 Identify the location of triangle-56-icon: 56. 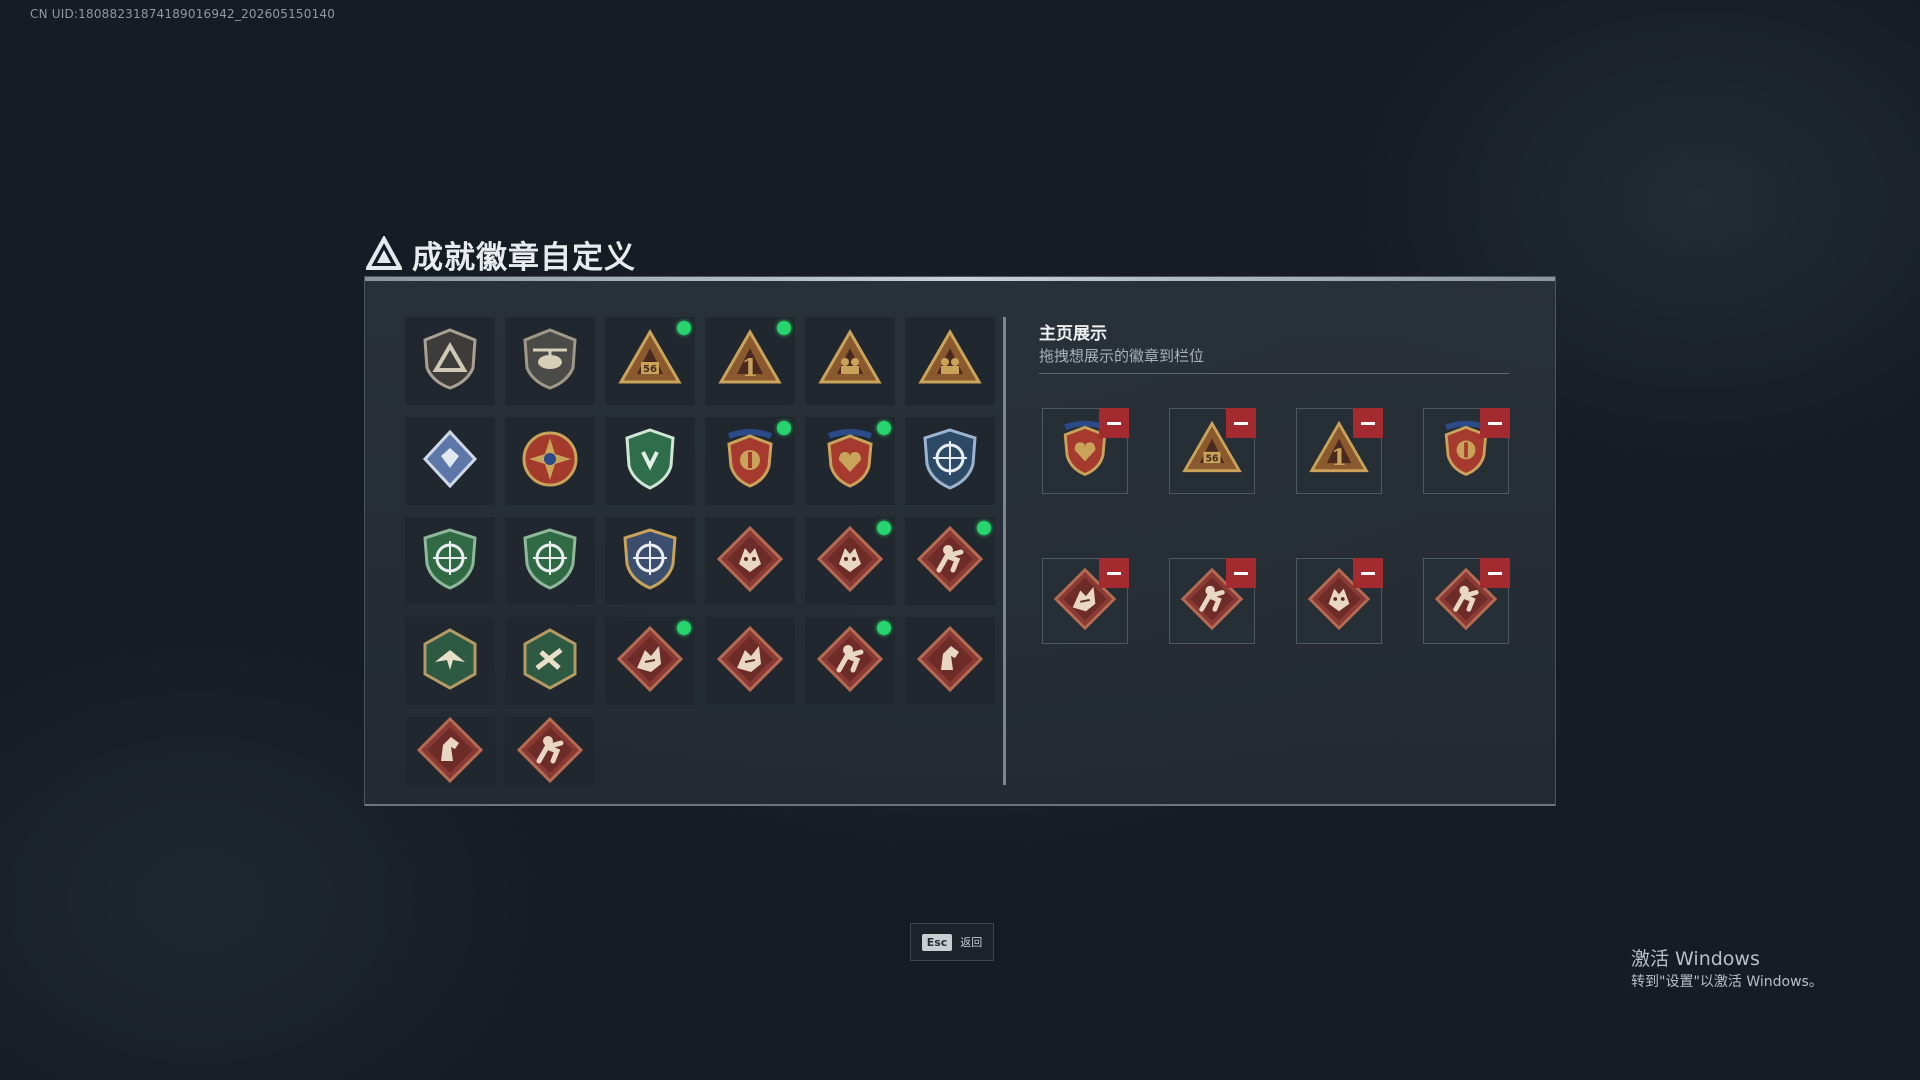
(650, 361).